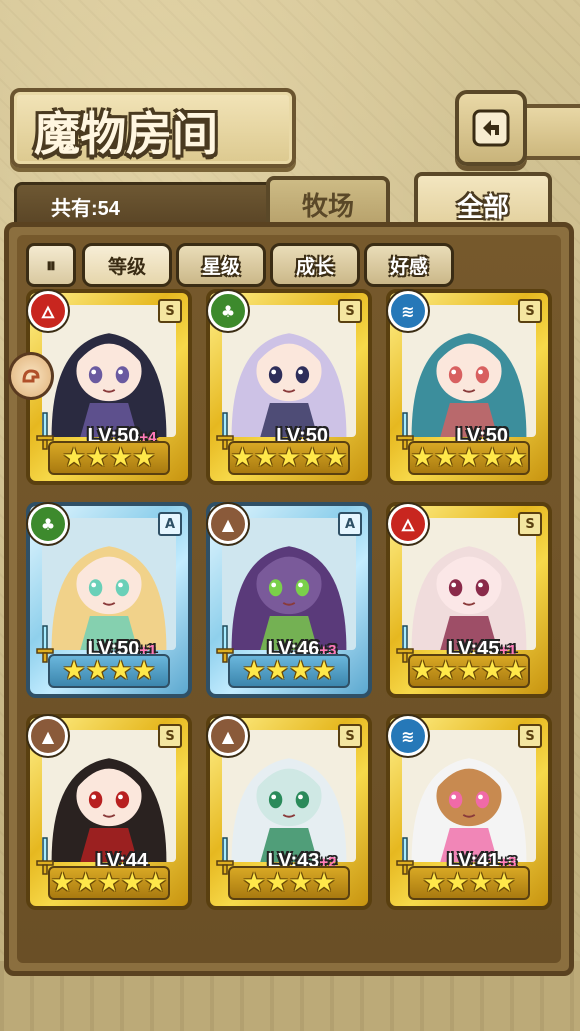 This screenshot has height=1031, width=580. Describe the element at coordinates (469, 600) in the screenshot. I see `monster-card: 🜂 S LV:45+1 ★ ★ ★ ★ ★` at that location.